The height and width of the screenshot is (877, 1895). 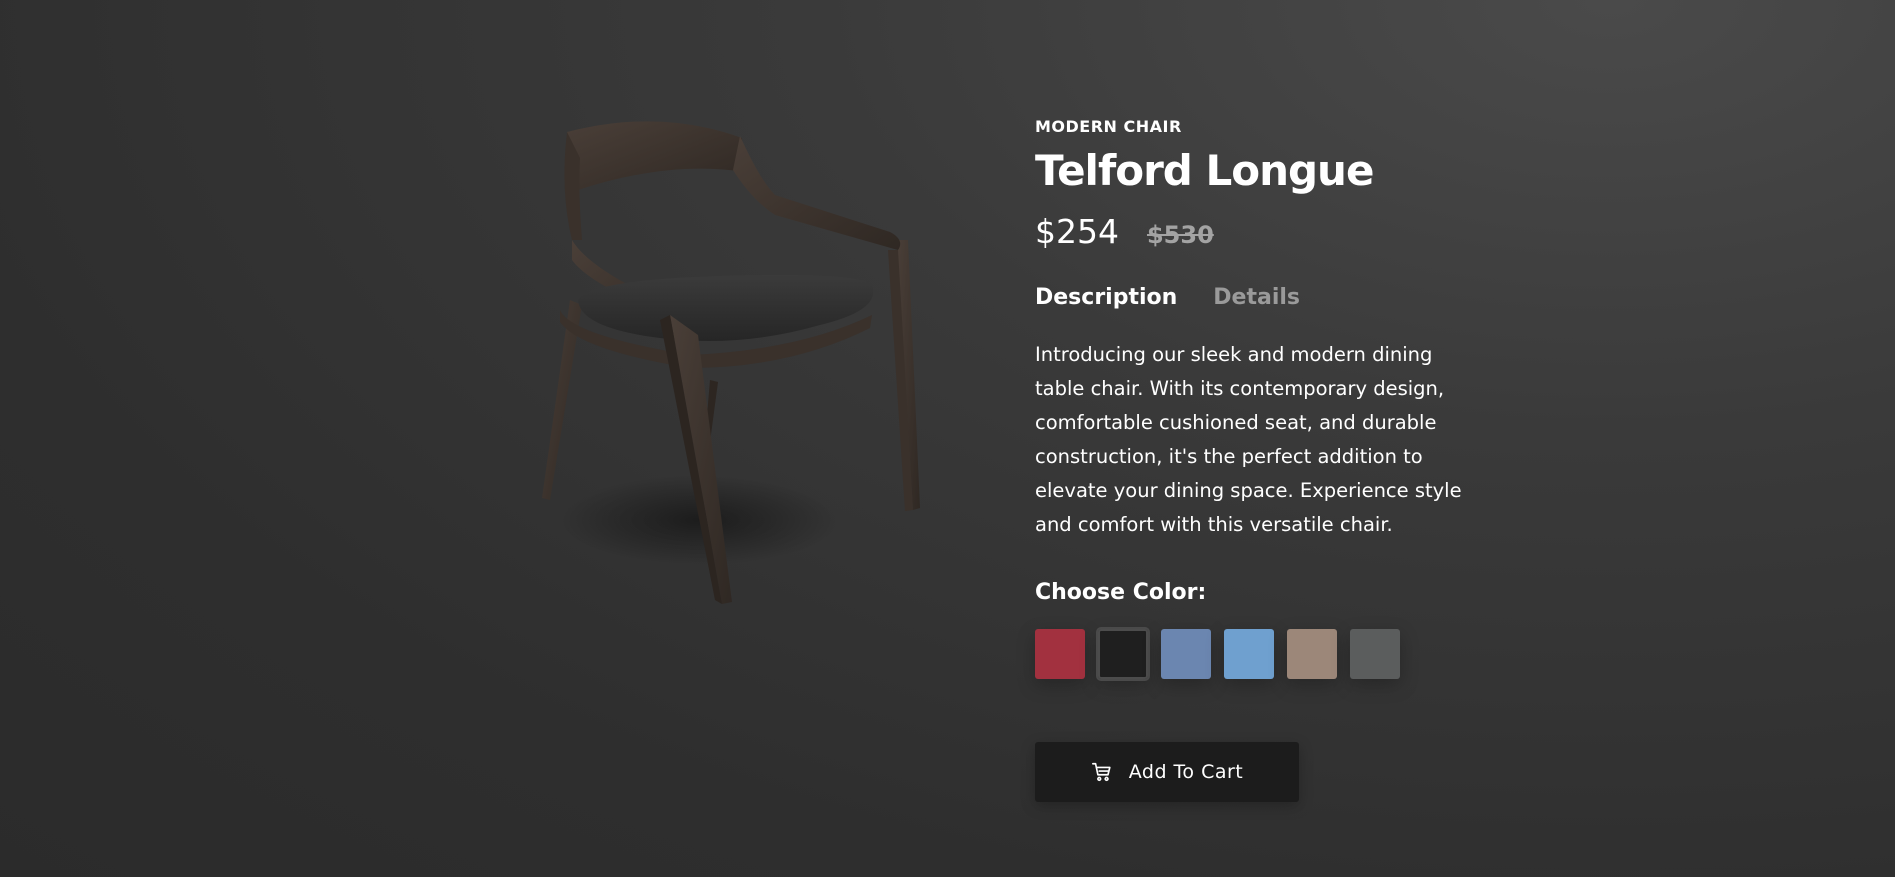 I want to click on tab-description: Description, so click(x=1106, y=297).